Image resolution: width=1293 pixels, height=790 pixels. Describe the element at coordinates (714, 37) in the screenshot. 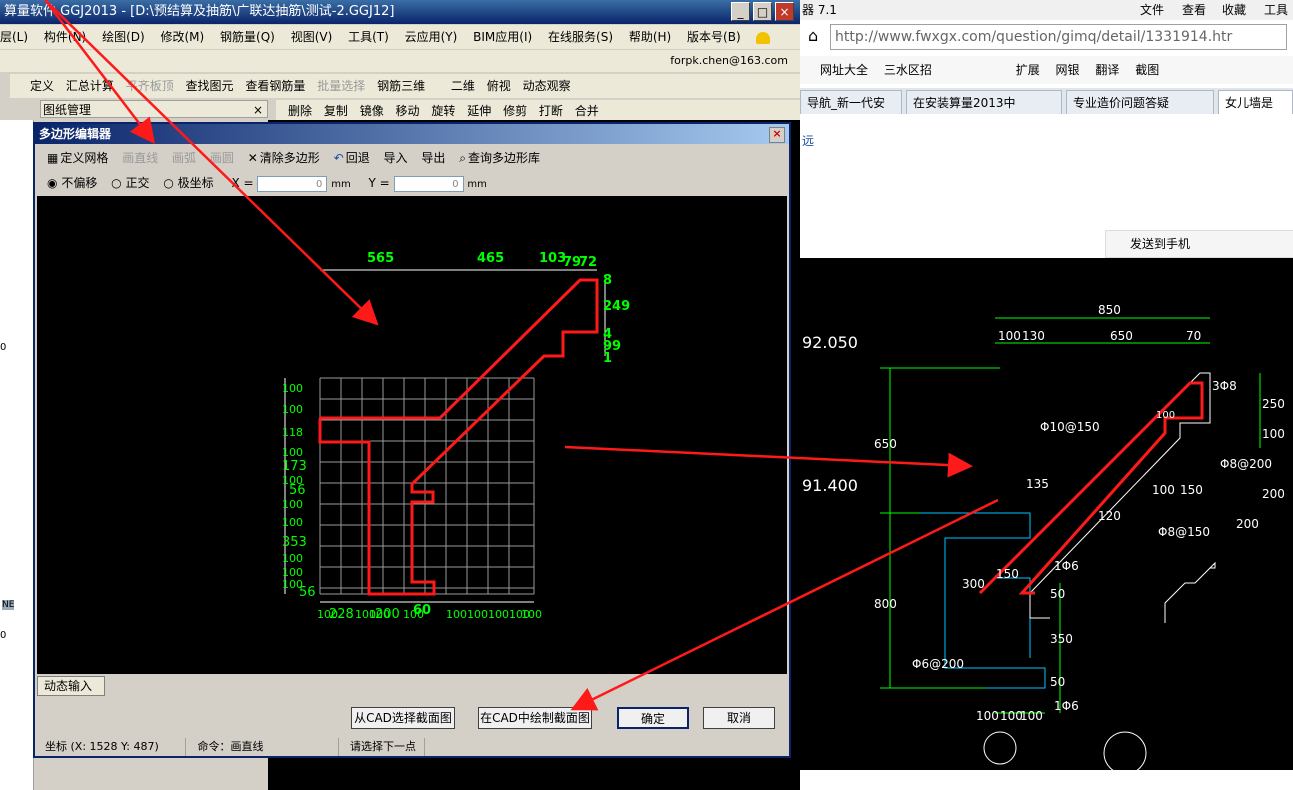

I see `menu-version: 版本号(B)` at that location.